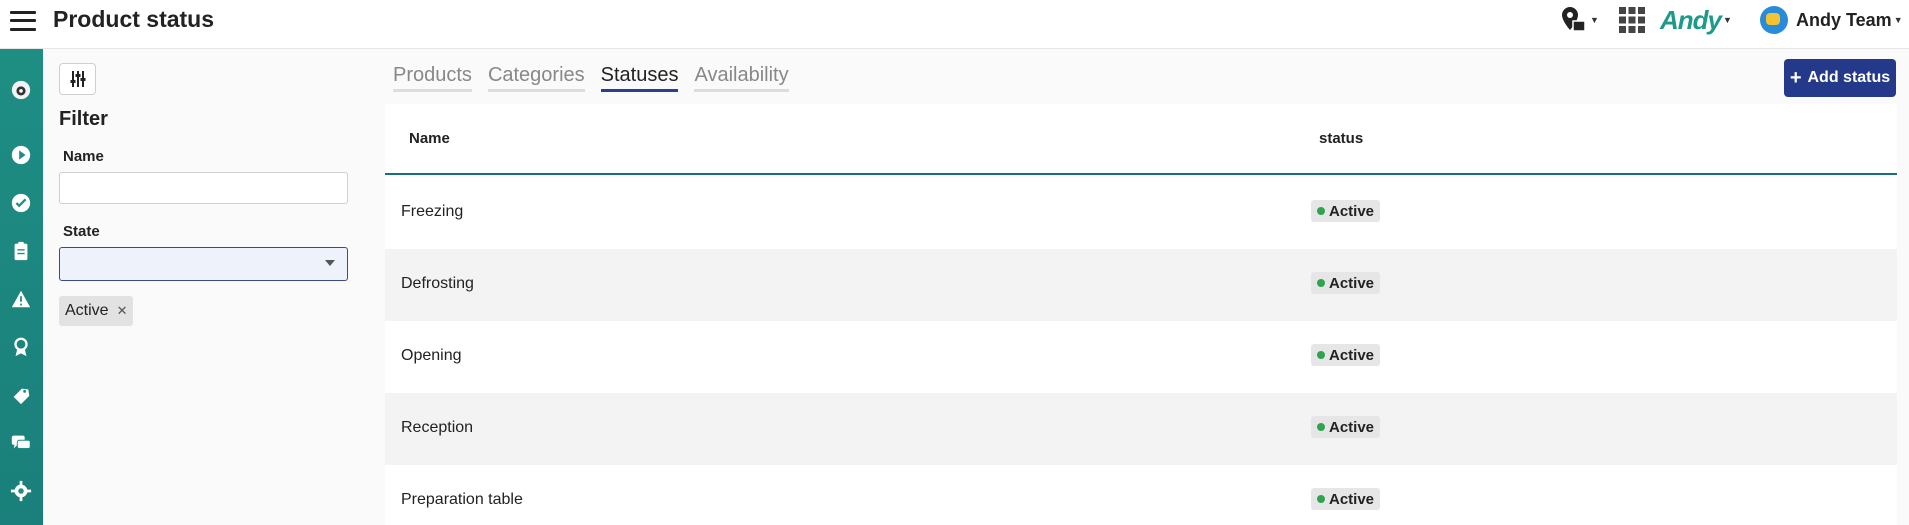 The width and height of the screenshot is (1909, 525). What do you see at coordinates (1795, 78) in the screenshot?
I see `plus-icon: +` at bounding box center [1795, 78].